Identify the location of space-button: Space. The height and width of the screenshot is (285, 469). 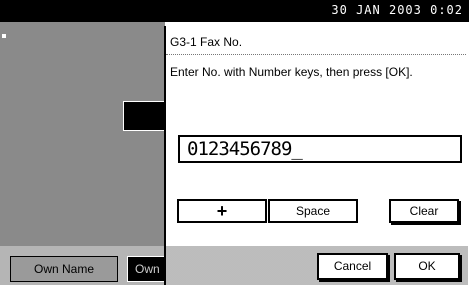
(313, 211).